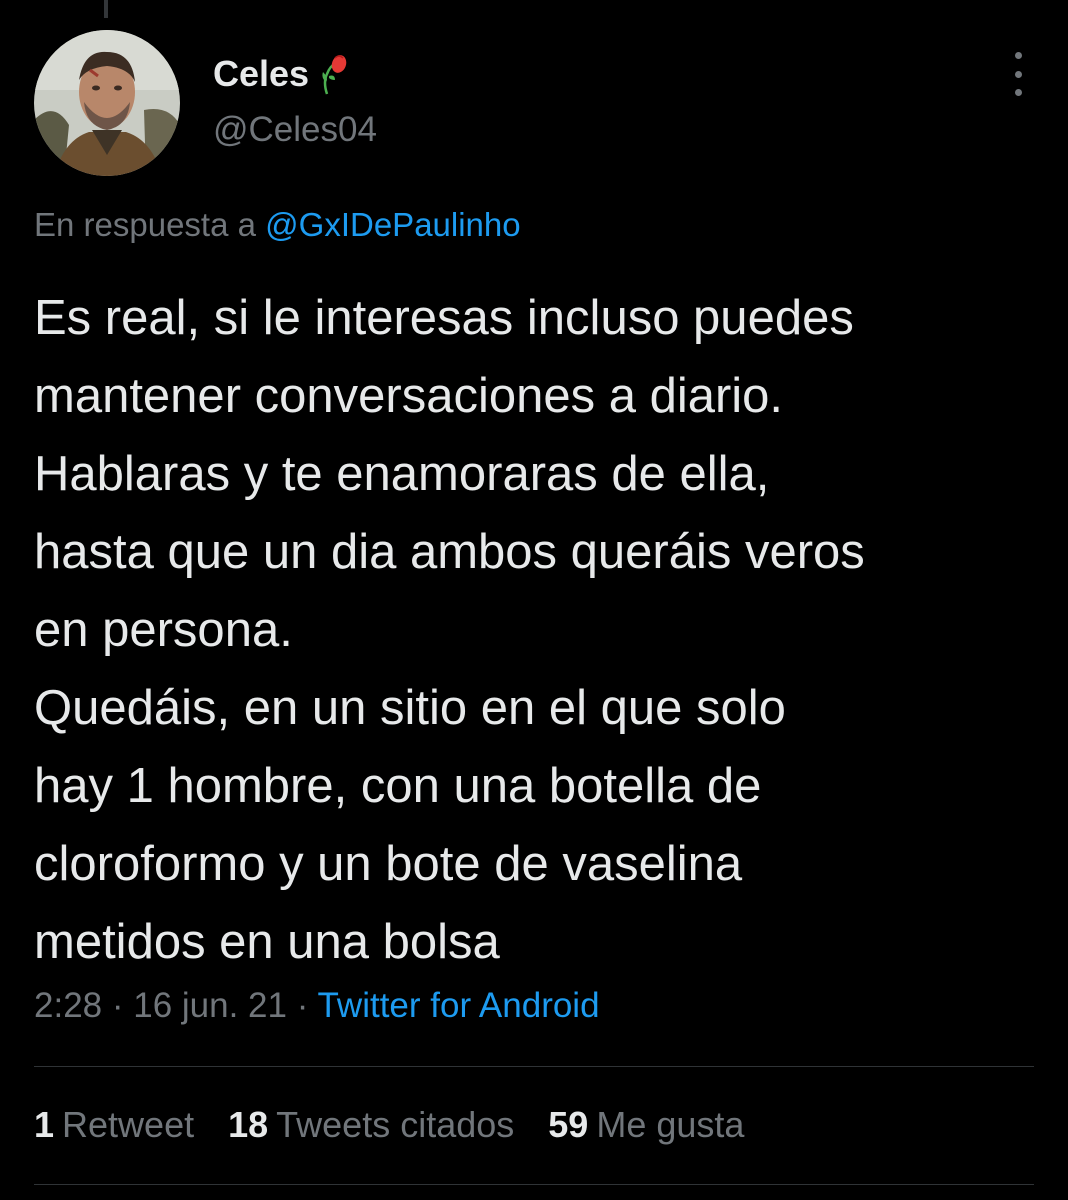 This screenshot has width=1068, height=1200. I want to click on reply-to-link: @GxIDePaulinho, so click(392, 224).